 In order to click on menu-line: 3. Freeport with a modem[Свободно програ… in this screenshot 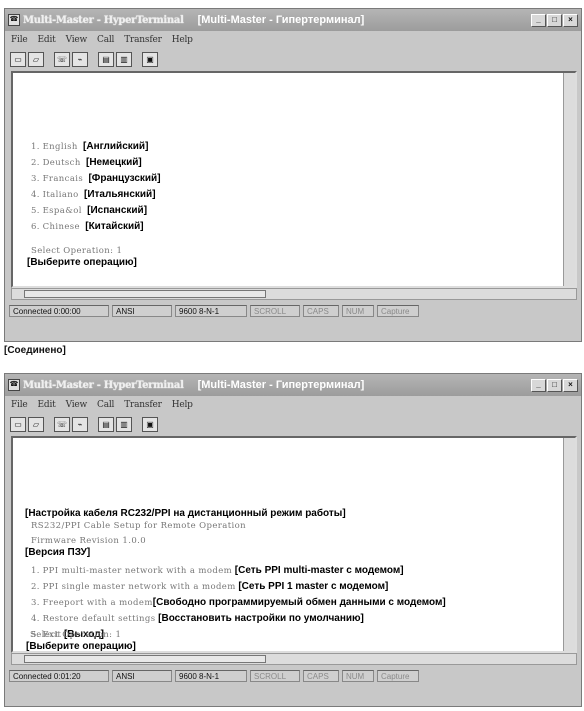, I will do `click(238, 602)`.